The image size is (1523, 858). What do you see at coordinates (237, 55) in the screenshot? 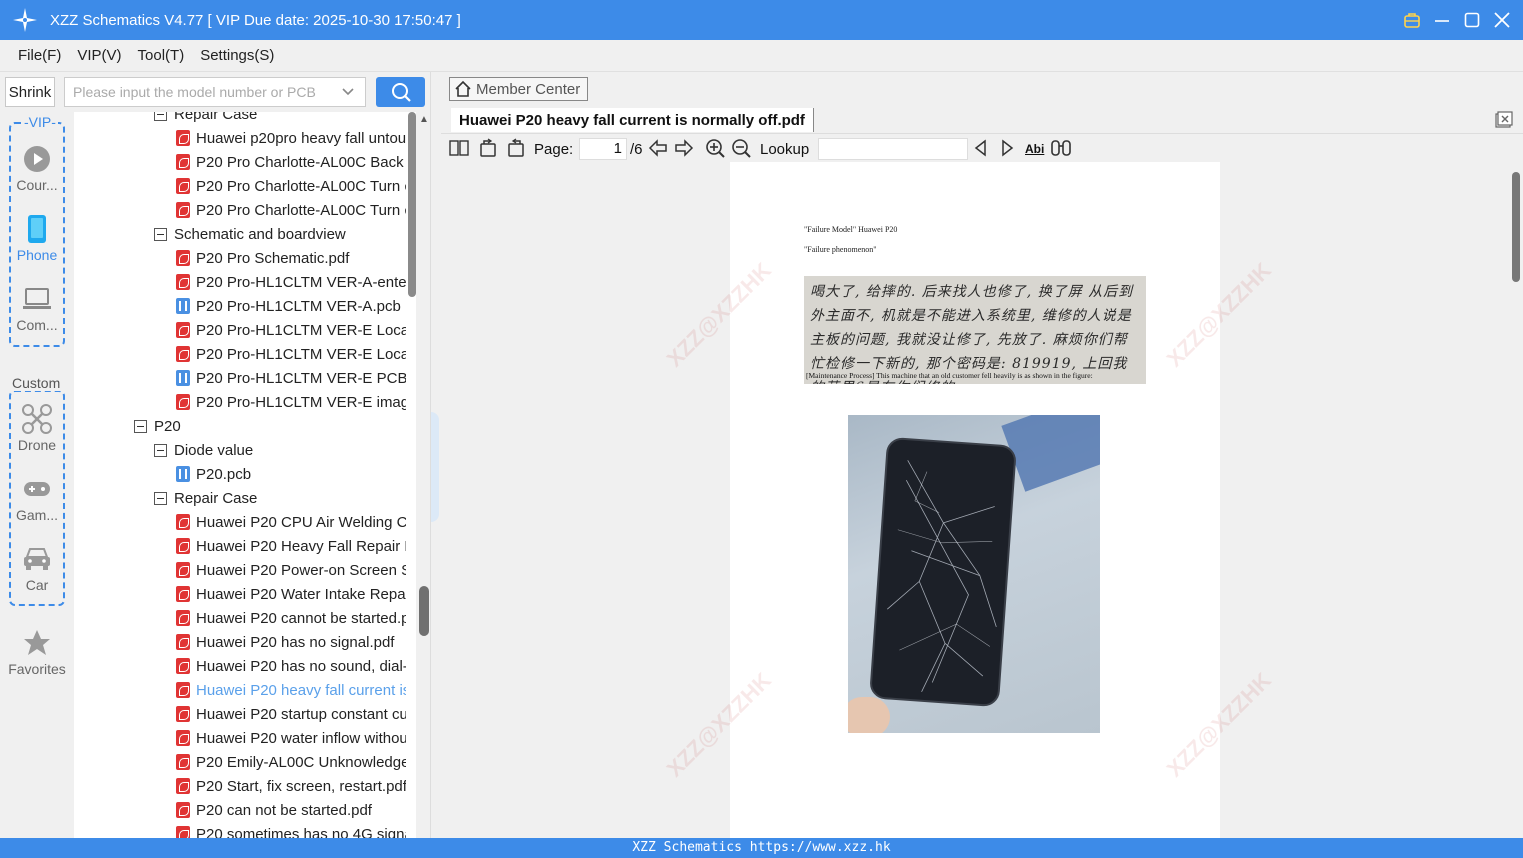
I see `menu-settings: Settings(S)` at bounding box center [237, 55].